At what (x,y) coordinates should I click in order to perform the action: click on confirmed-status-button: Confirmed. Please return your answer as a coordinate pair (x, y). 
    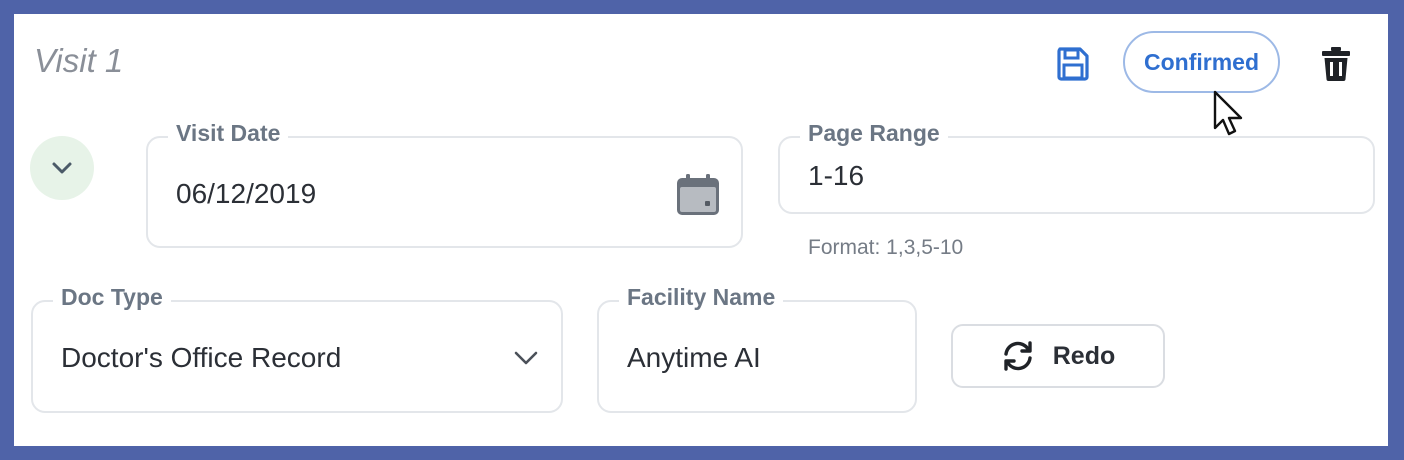
    Looking at the image, I should click on (1201, 62).